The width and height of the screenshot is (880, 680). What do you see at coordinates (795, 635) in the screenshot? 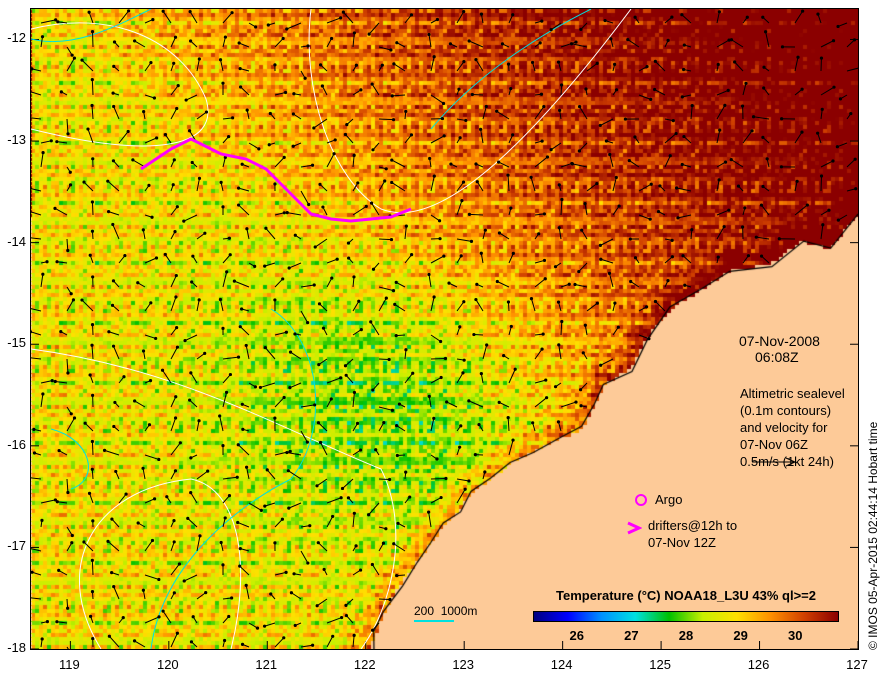
I see `colorbar-tick-label: 30` at bounding box center [795, 635].